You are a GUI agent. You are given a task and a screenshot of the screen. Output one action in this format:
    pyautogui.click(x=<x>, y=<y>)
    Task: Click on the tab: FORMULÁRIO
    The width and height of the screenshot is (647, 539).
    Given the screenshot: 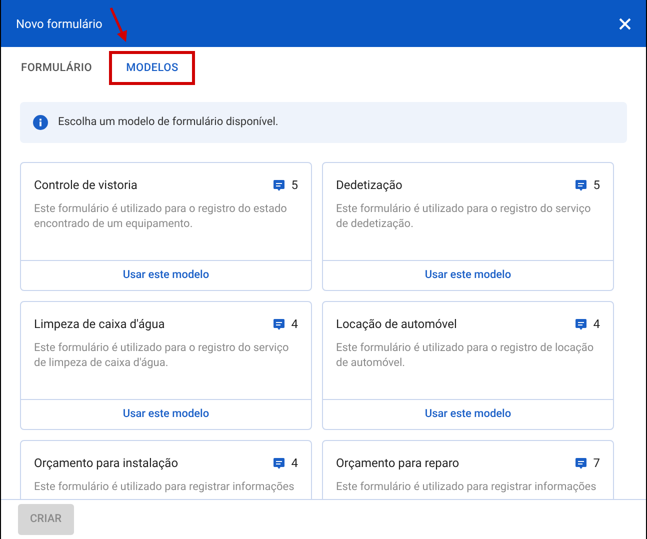 What is the action you would take?
    pyautogui.click(x=57, y=68)
    